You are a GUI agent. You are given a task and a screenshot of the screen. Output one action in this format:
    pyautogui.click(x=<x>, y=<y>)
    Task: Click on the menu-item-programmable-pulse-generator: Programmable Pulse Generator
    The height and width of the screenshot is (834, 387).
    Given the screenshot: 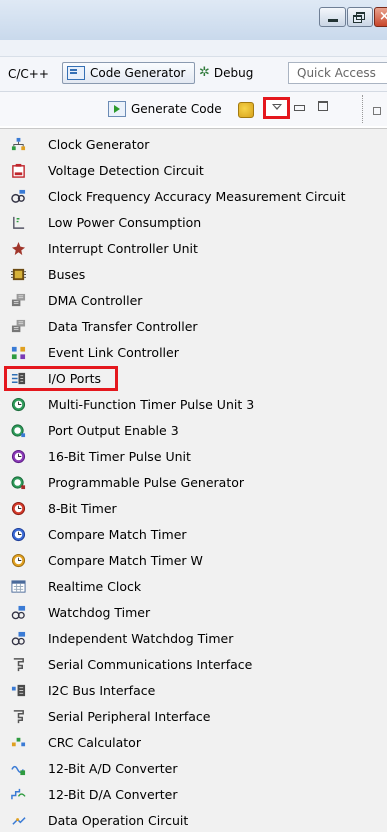 What is the action you would take?
    pyautogui.click(x=193, y=483)
    